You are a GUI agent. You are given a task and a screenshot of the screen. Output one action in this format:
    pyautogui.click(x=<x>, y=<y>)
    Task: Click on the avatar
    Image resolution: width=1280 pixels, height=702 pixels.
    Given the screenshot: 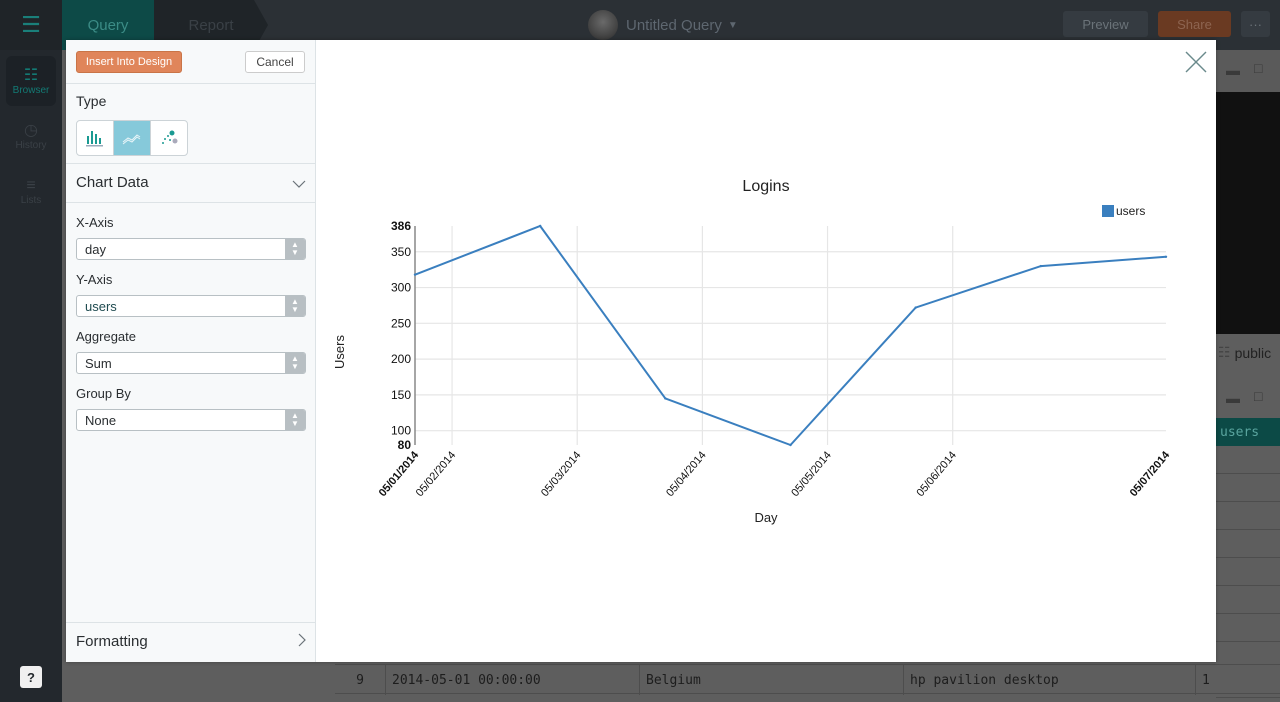 What is the action you would take?
    pyautogui.click(x=603, y=25)
    